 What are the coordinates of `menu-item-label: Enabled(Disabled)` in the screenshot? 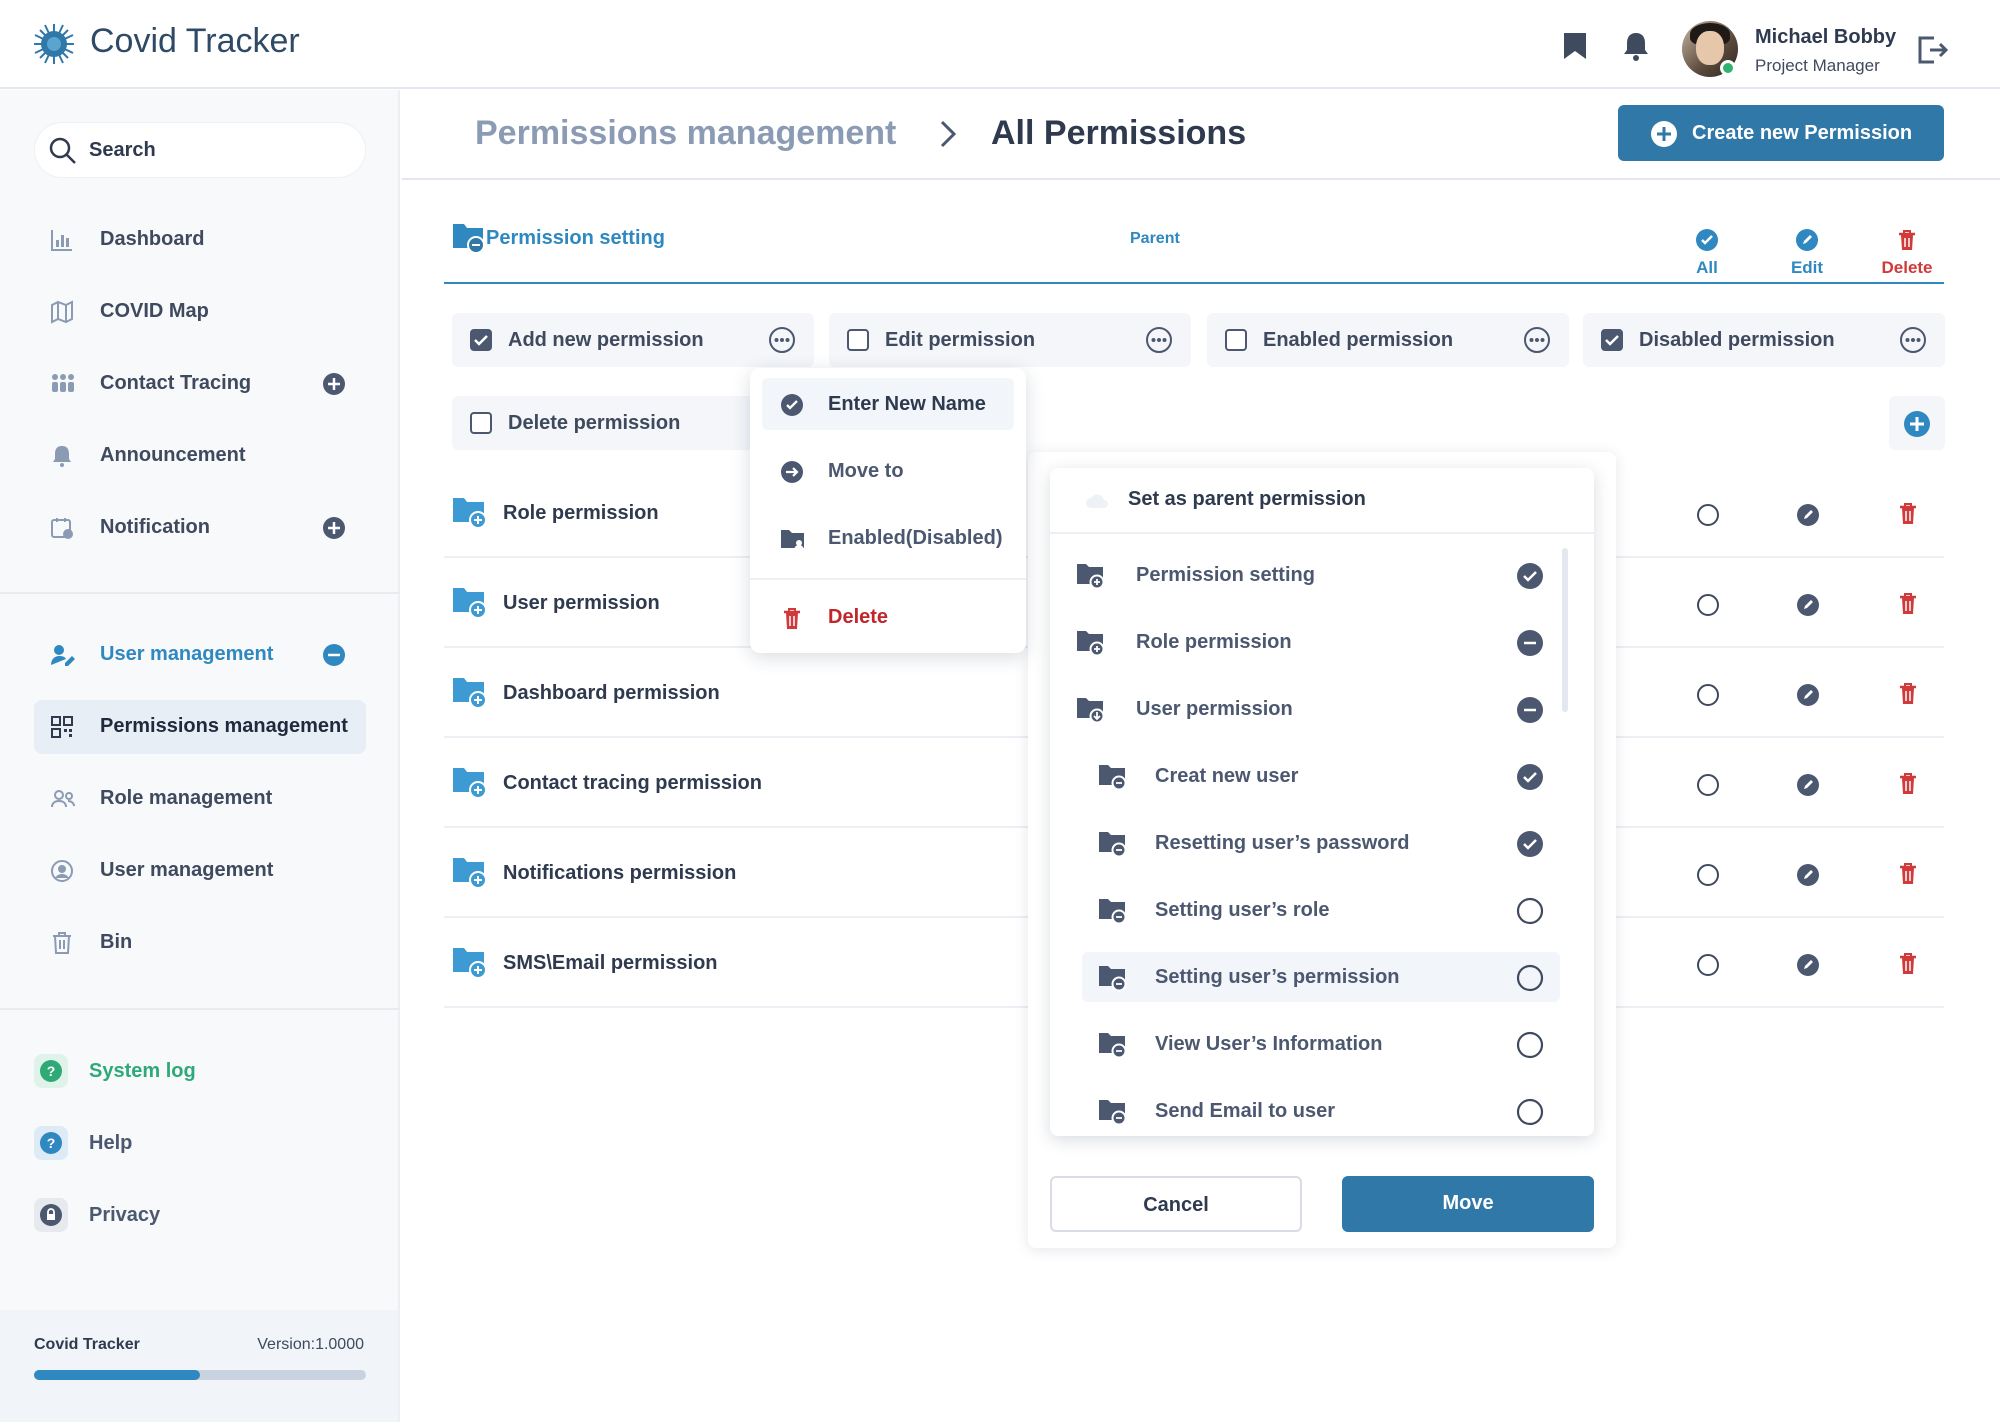 It's located at (915, 538).